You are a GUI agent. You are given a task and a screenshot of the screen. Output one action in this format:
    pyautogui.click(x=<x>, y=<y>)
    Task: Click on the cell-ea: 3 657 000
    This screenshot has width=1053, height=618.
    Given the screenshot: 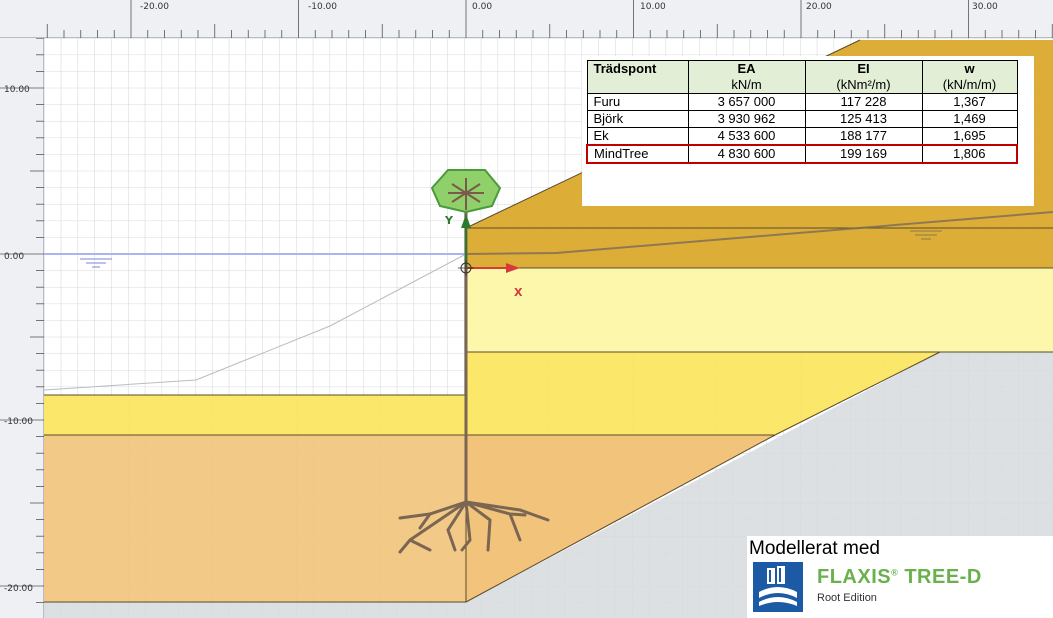 What is the action you would take?
    pyautogui.click(x=746, y=102)
    